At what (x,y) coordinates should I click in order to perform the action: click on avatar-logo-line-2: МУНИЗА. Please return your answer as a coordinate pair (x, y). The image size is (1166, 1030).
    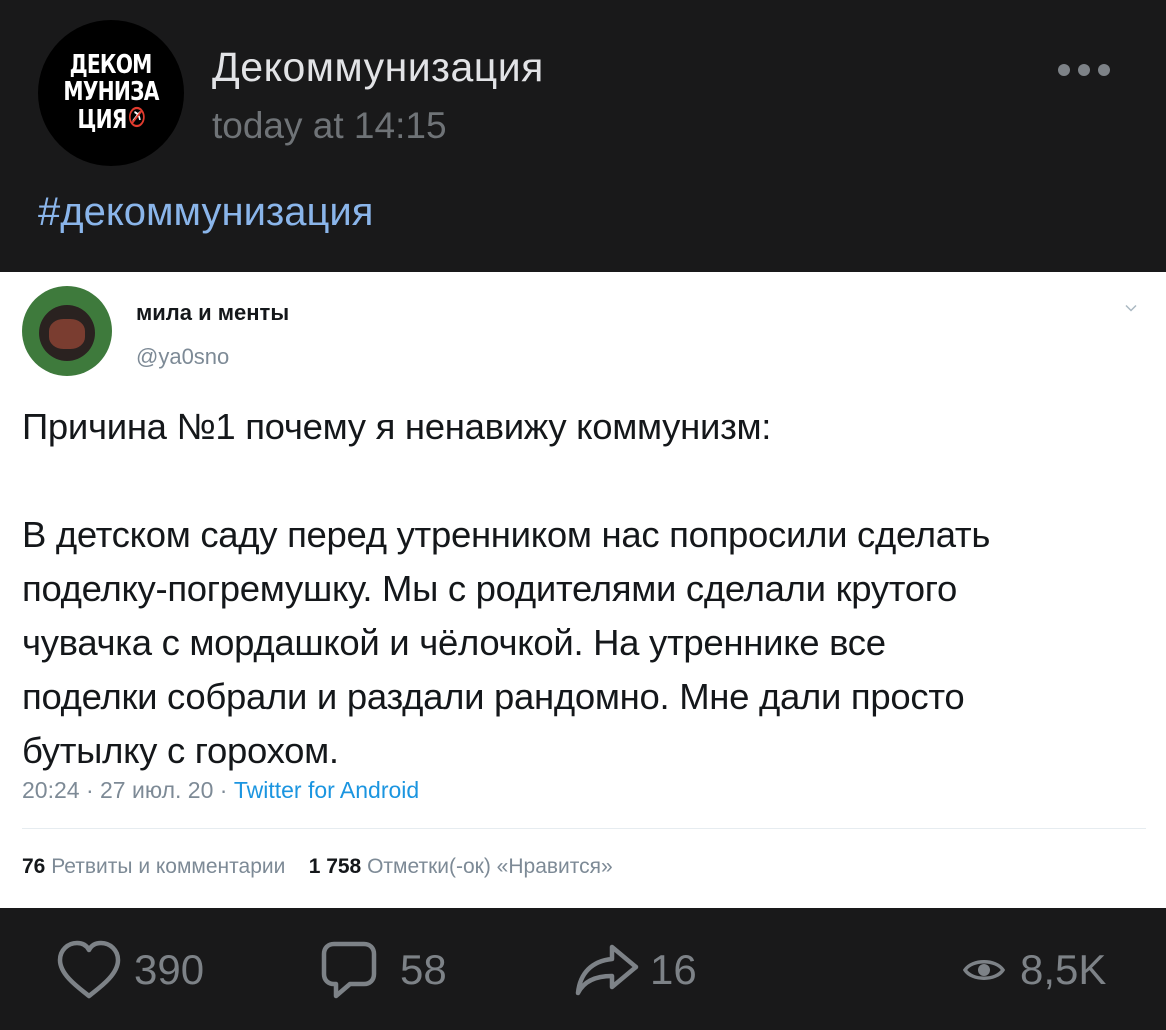
    Looking at the image, I should click on (111, 92).